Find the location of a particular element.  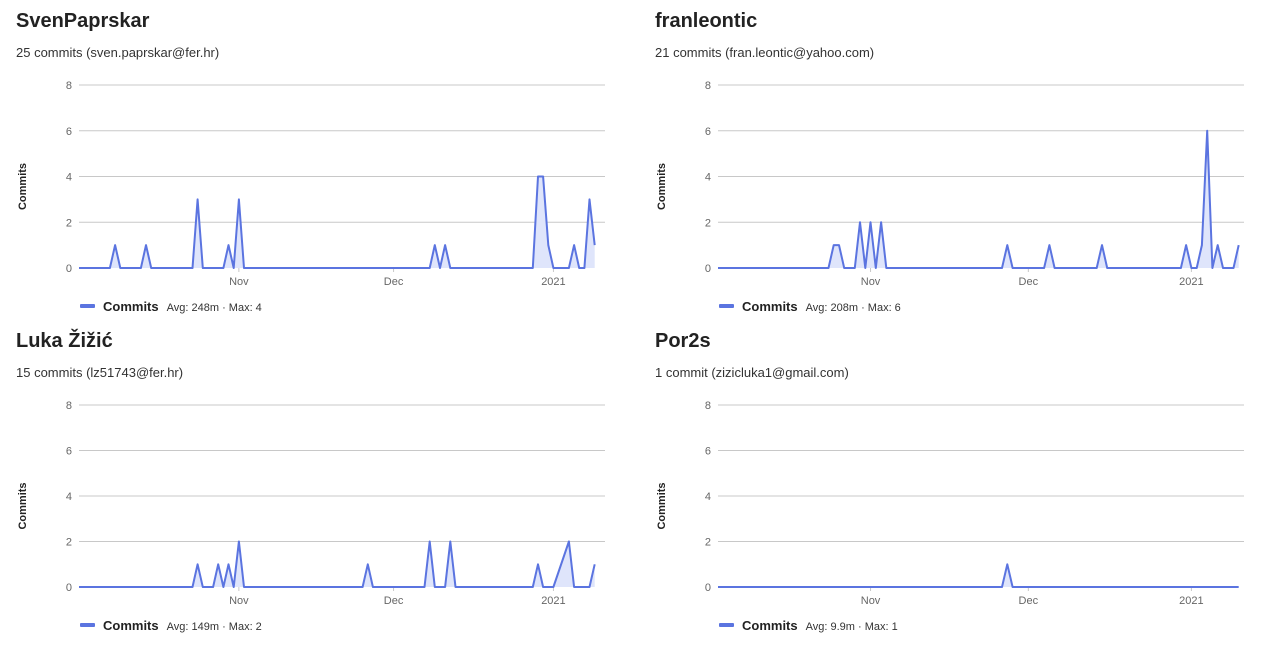

legend-stats: Avg: 149m · Max: 2 is located at coordinates (214, 627).